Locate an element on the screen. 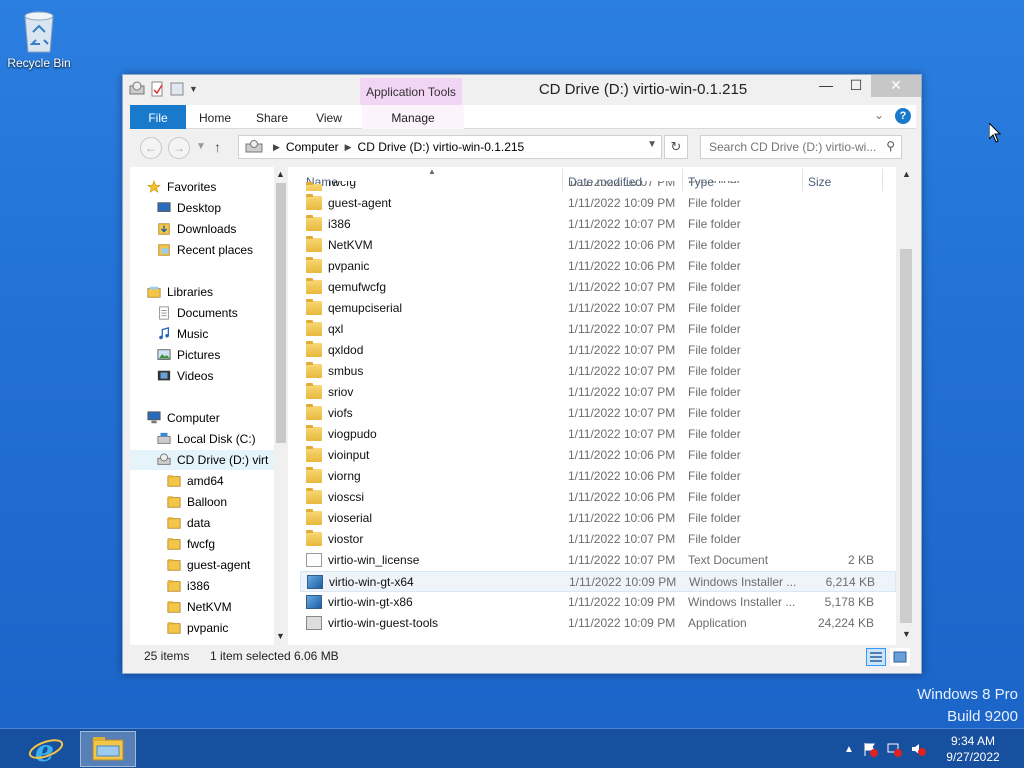  navpane-item-i386: i386 is located at coordinates (188, 586).